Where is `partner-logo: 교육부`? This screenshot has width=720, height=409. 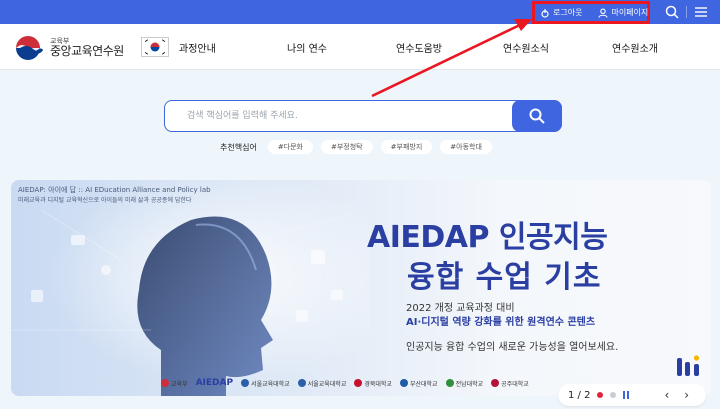
partner-logo: 교육부 is located at coordinates (174, 383).